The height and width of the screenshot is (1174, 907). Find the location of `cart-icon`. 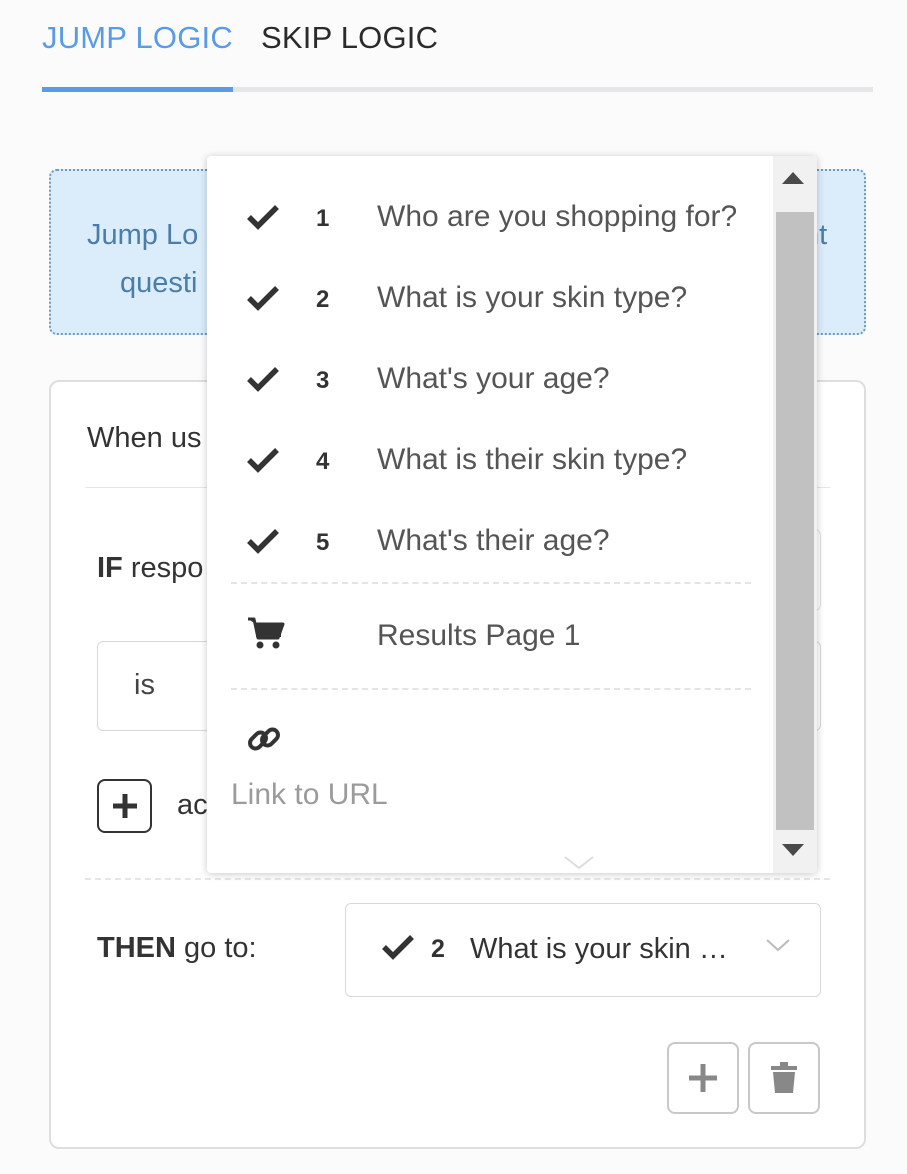

cart-icon is located at coordinates (266, 633).